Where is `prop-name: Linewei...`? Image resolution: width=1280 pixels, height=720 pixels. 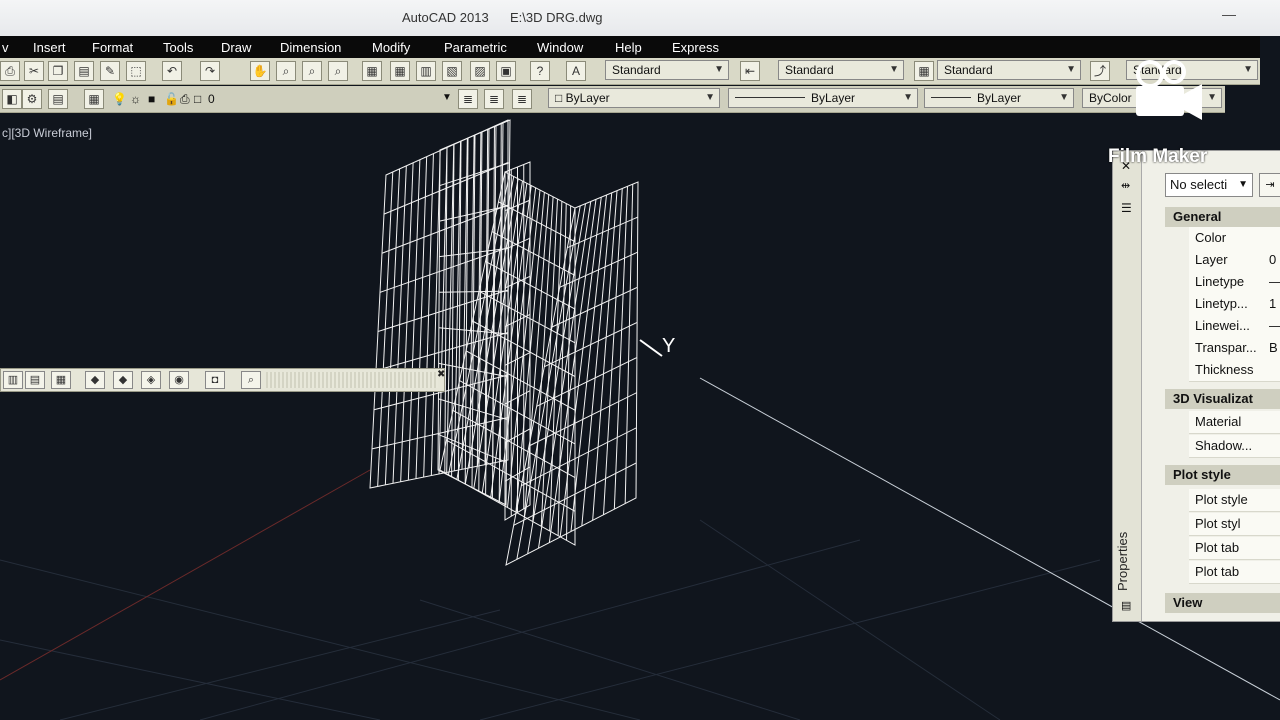
prop-name: Linewei... is located at coordinates (1222, 325).